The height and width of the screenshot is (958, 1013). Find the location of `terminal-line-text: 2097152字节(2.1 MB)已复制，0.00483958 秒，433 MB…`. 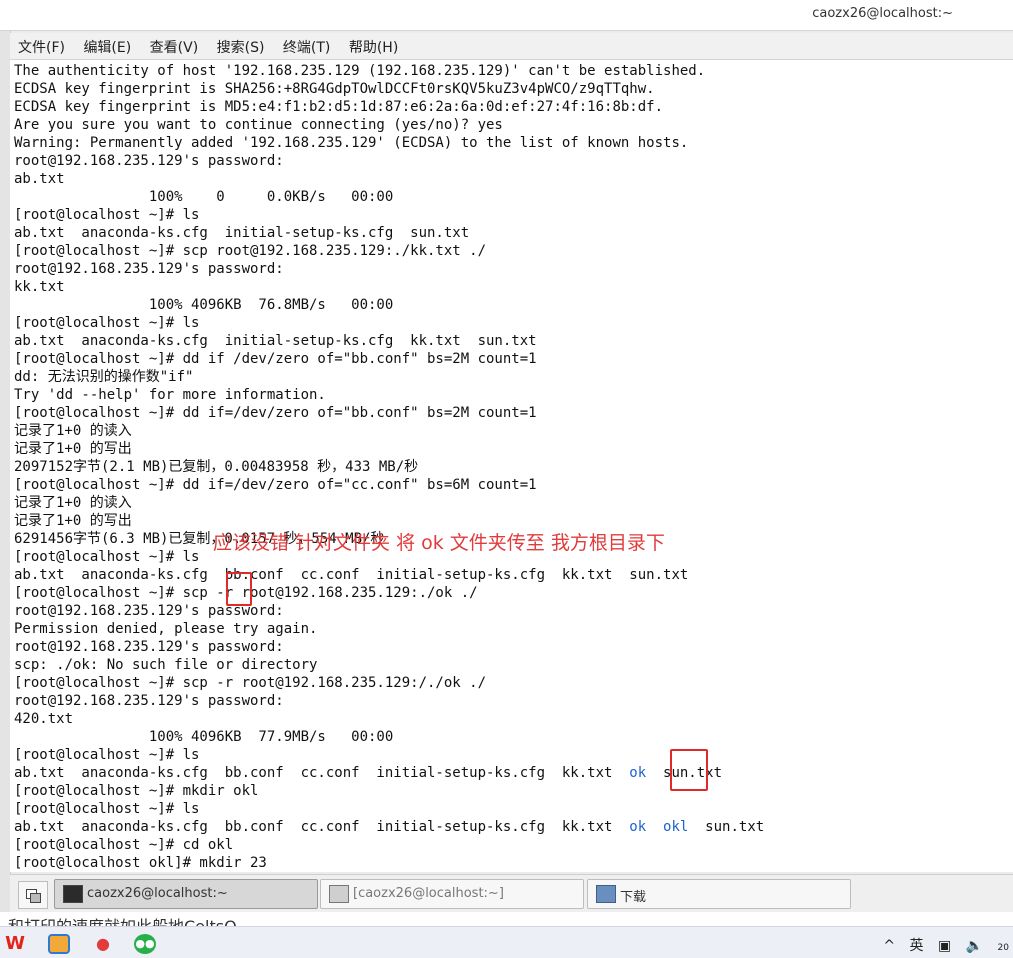

terminal-line-text: 2097152字节(2.1 MB)已复制，0.00483958 秒，433 MB… is located at coordinates (216, 467).